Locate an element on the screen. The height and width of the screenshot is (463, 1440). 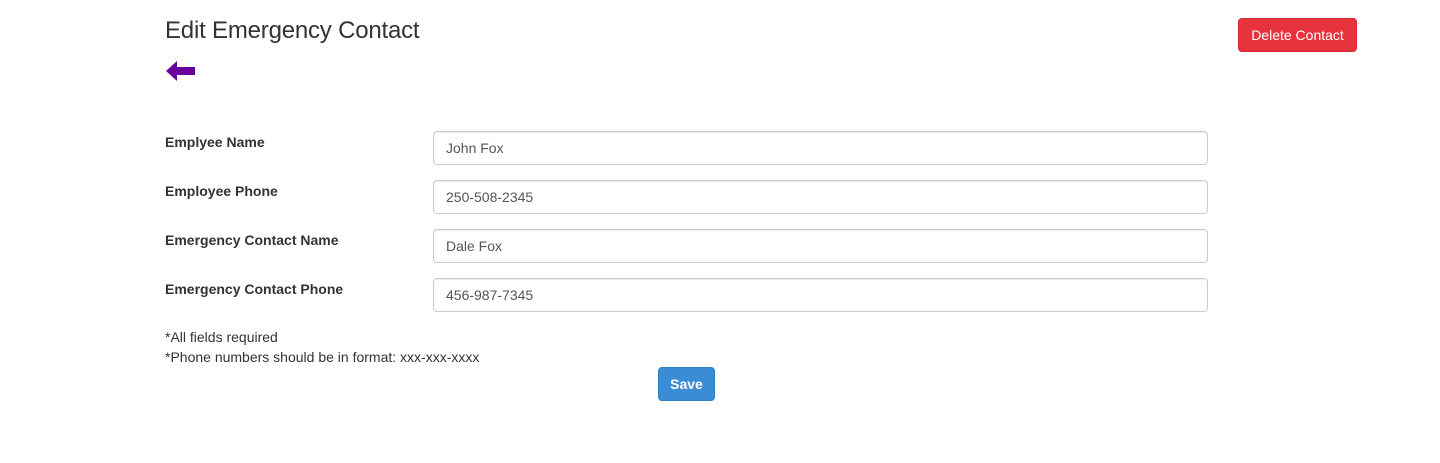
emergency-contact-phone-label: Emergency Contact Phone is located at coordinates (254, 289).